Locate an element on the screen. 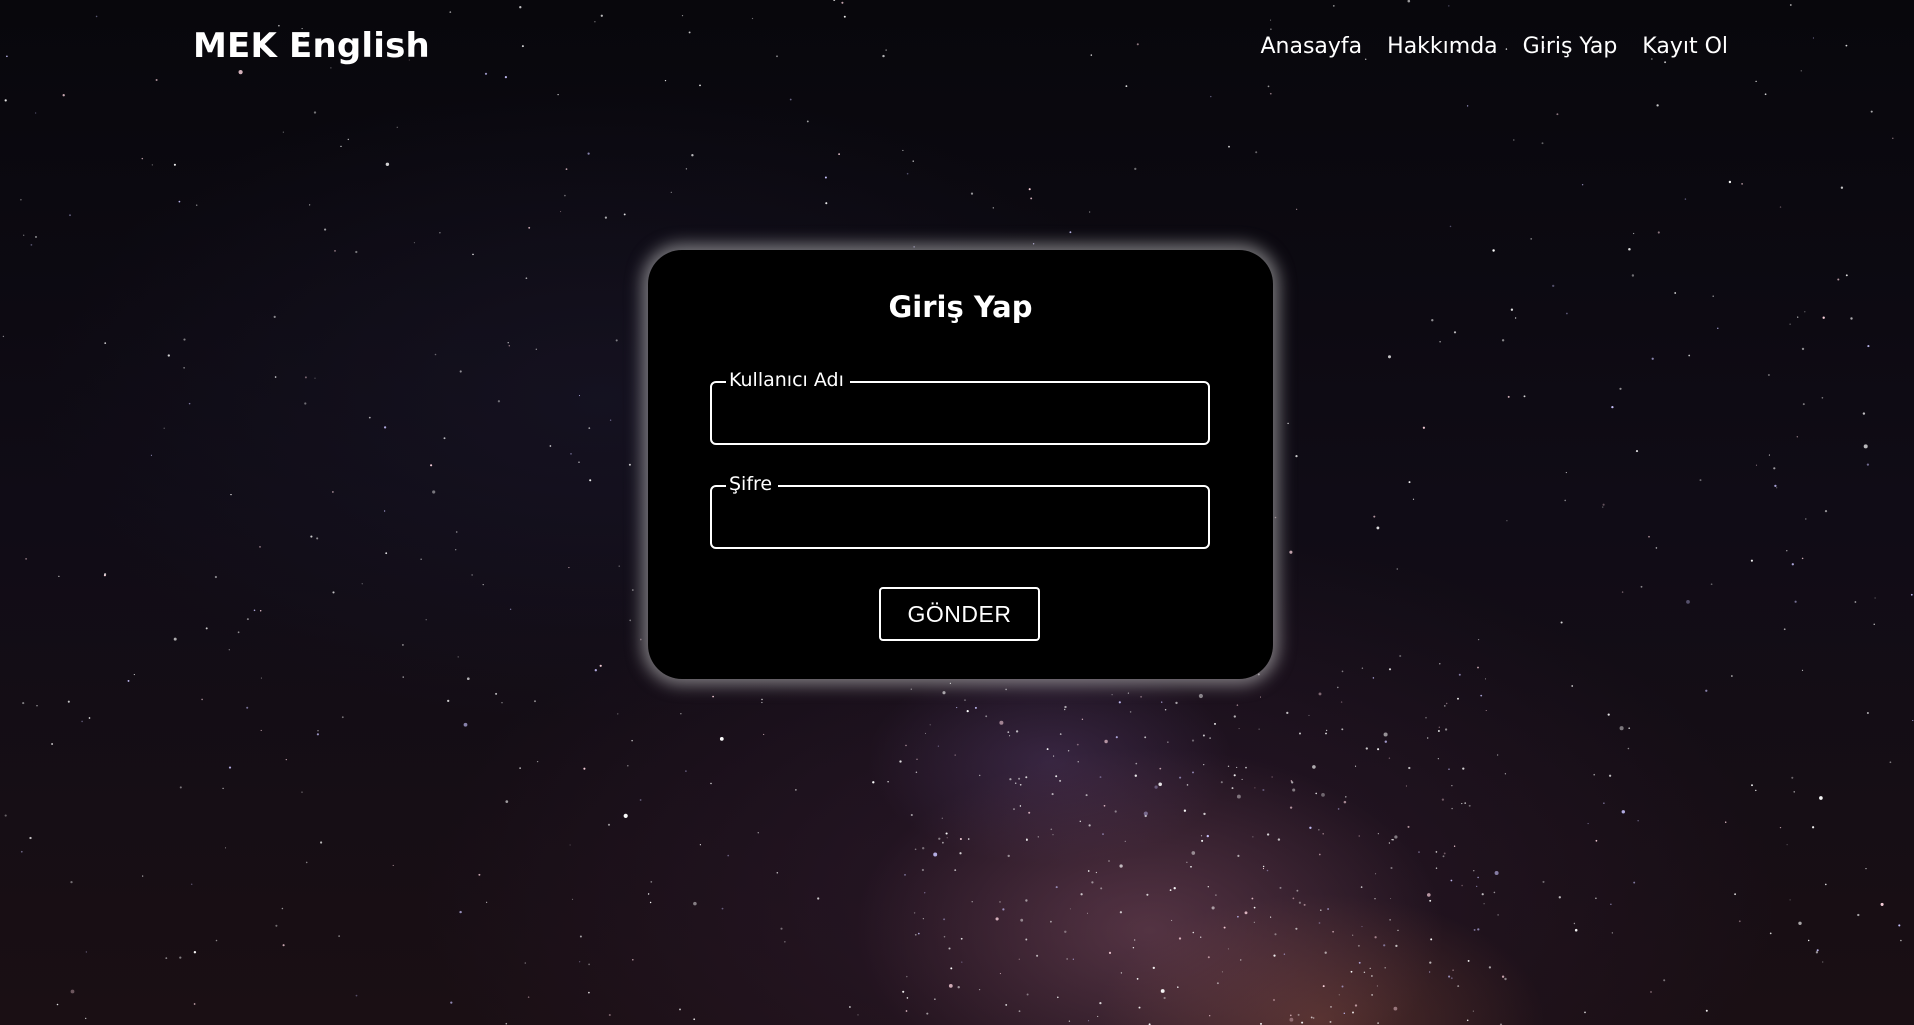  password-input is located at coordinates (960, 517).